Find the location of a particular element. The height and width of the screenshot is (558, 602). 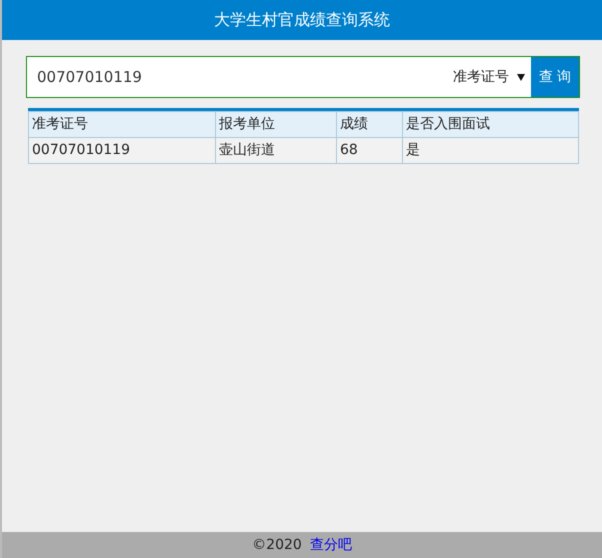

search-bar: 00707010119 准考证号 查 询 is located at coordinates (303, 77).